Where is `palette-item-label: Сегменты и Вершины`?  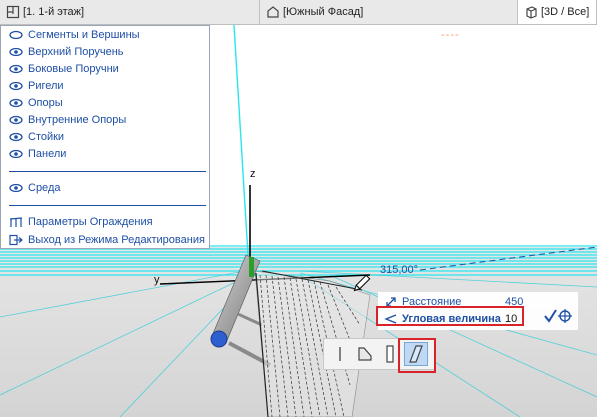
palette-item-label: Сегменты и Вершины is located at coordinates (84, 35).